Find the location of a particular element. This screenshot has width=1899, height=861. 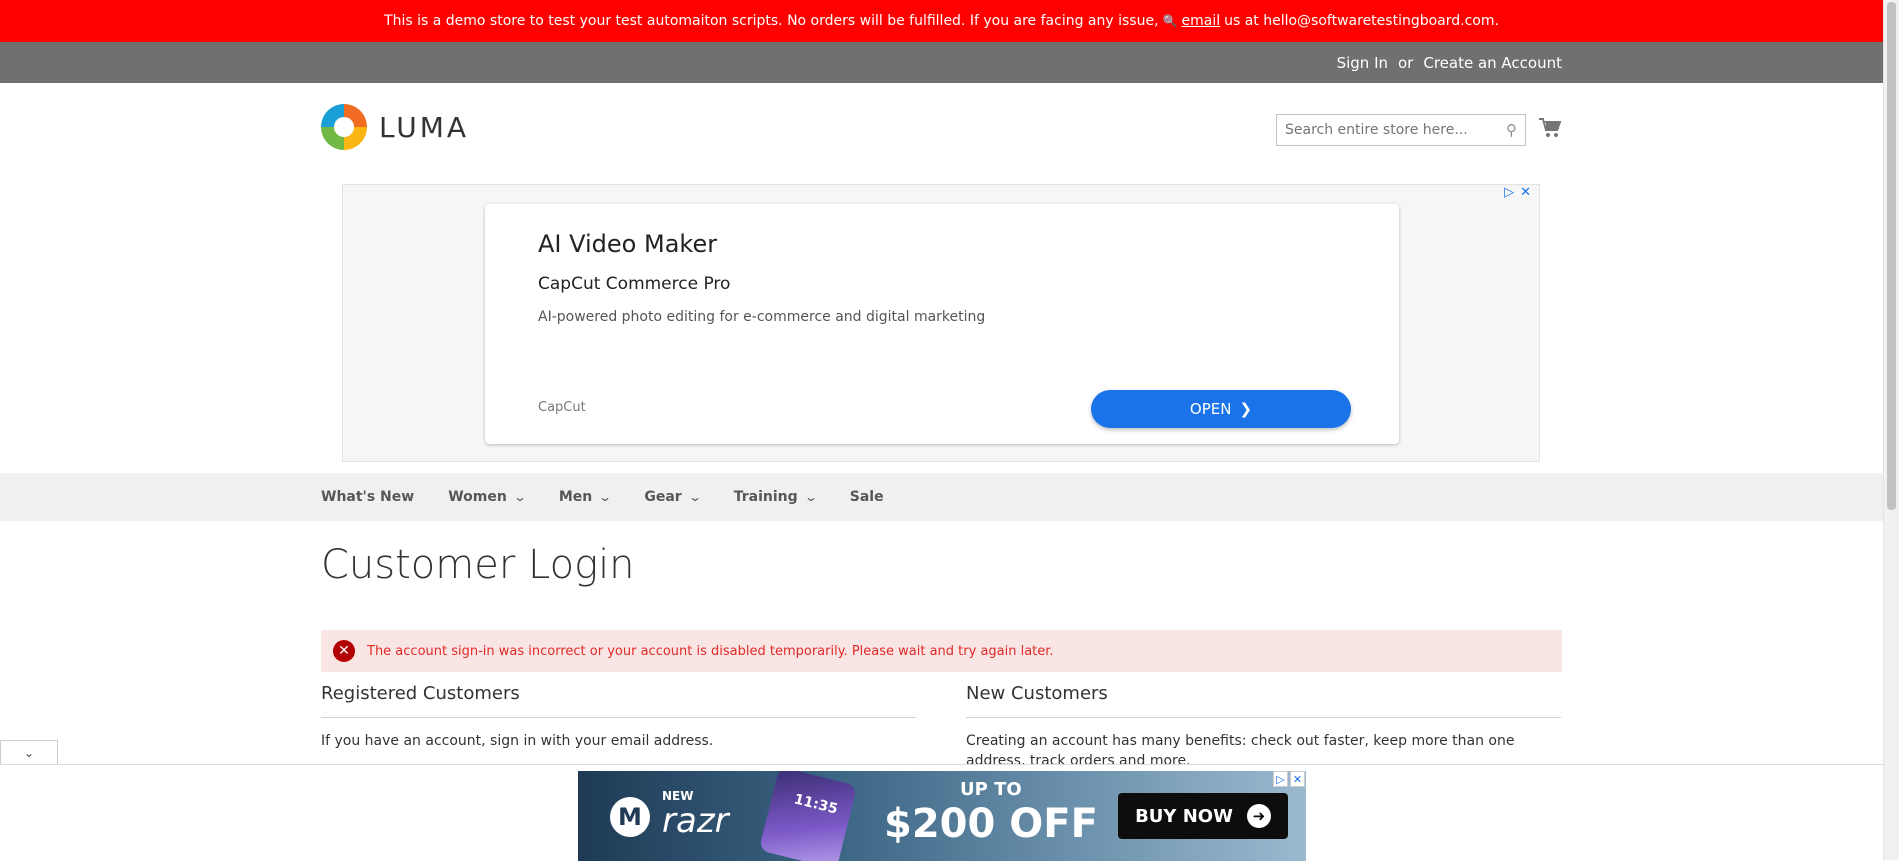

nav-item-whats-new: What's New is located at coordinates (367, 497).